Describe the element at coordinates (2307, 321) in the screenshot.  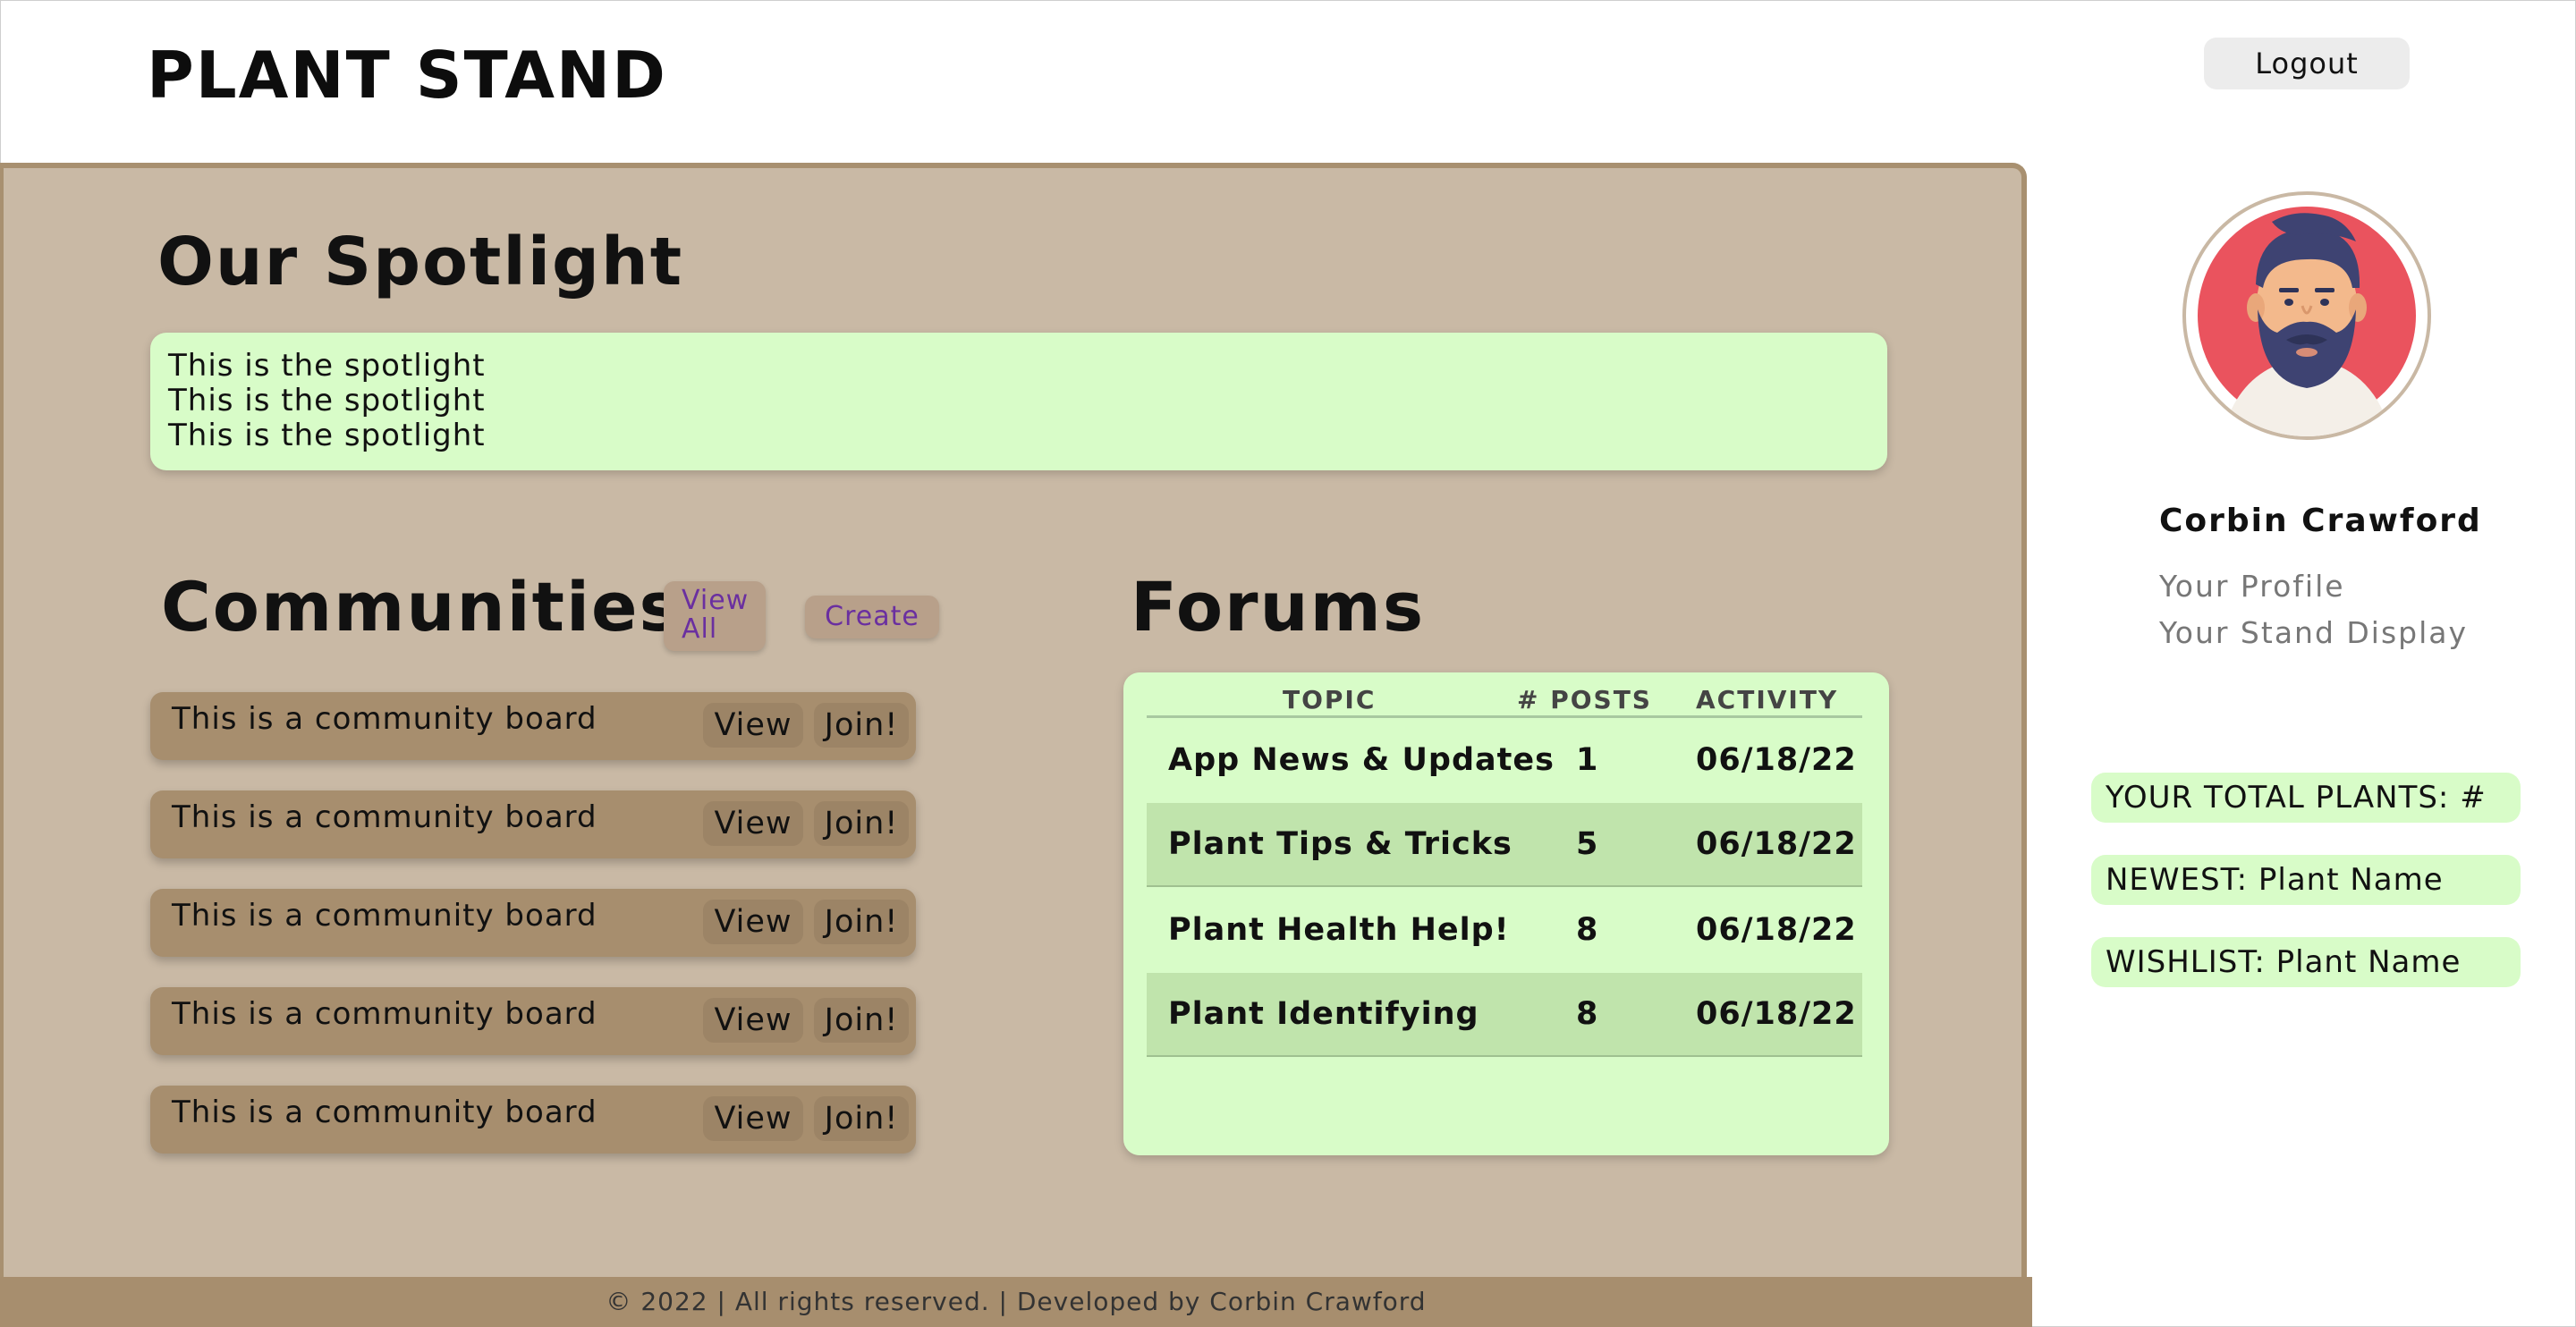
I see `bearded-man-avatar-icon` at that location.